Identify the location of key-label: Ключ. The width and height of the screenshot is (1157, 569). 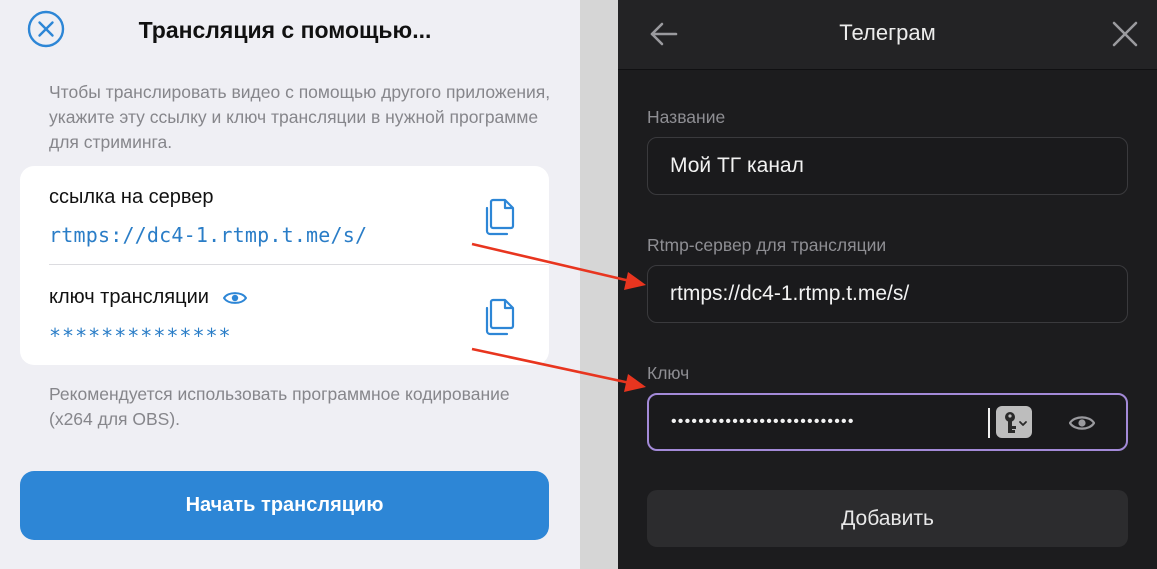
(668, 373).